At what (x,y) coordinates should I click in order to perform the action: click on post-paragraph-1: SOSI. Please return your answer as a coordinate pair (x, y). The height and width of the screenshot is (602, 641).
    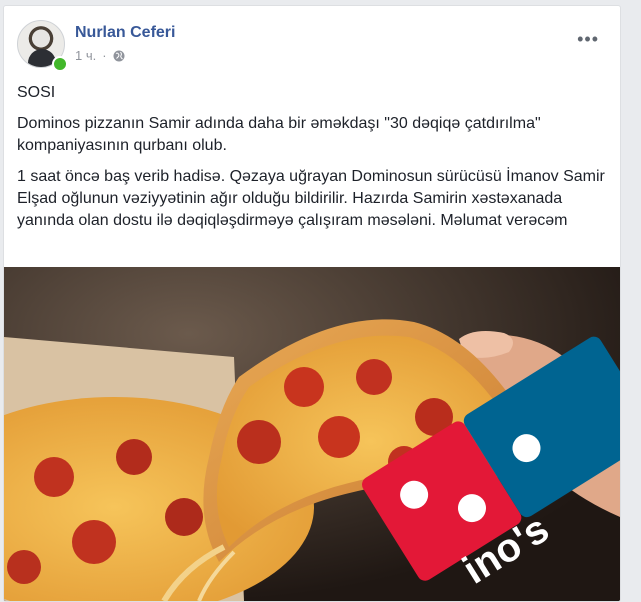
    Looking at the image, I should click on (36, 92).